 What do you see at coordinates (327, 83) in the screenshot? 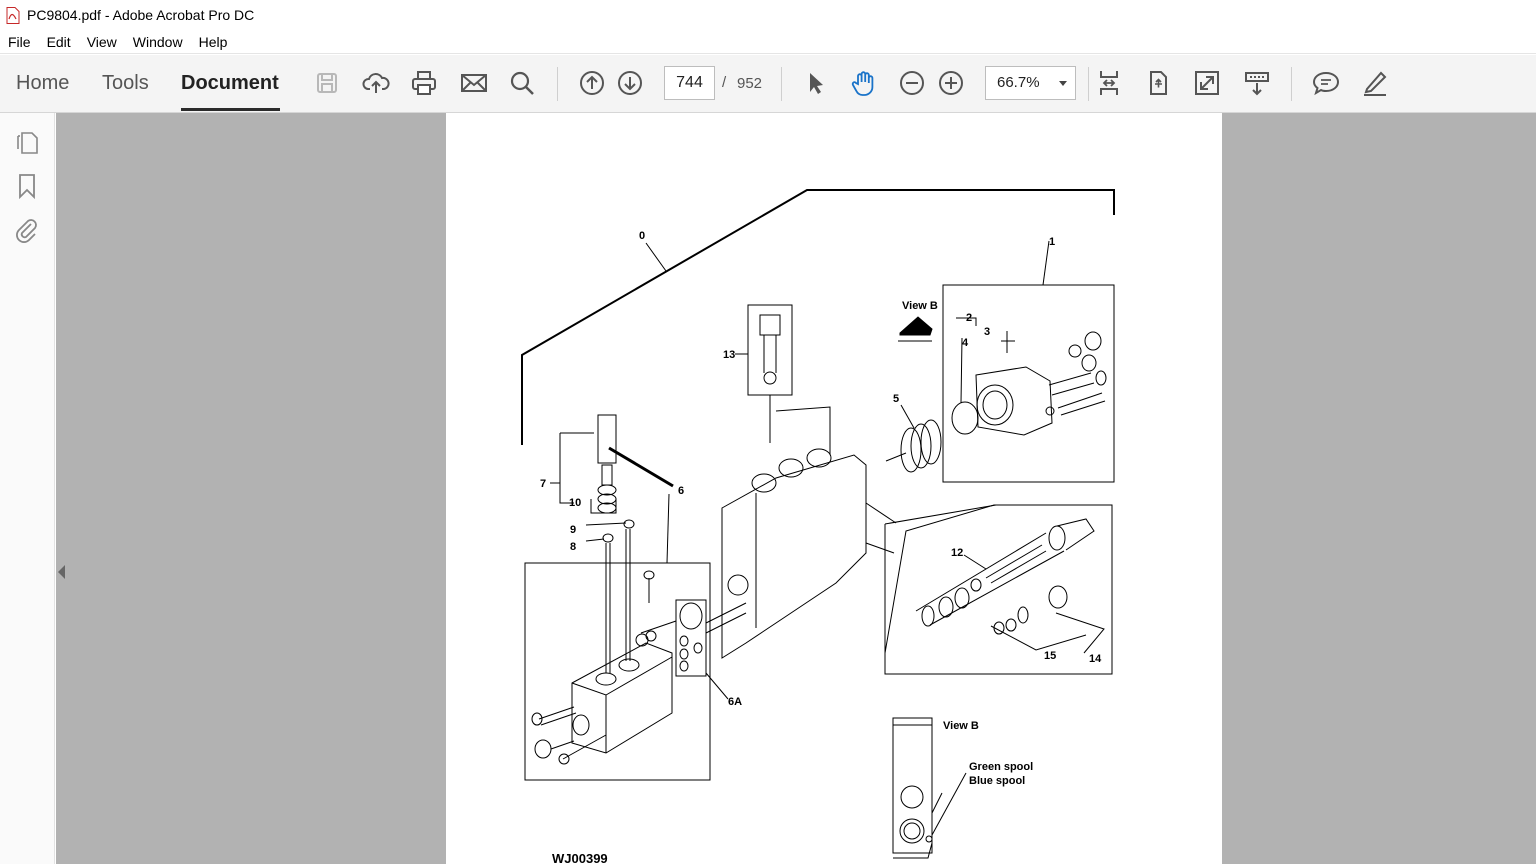
I see `save-icon` at bounding box center [327, 83].